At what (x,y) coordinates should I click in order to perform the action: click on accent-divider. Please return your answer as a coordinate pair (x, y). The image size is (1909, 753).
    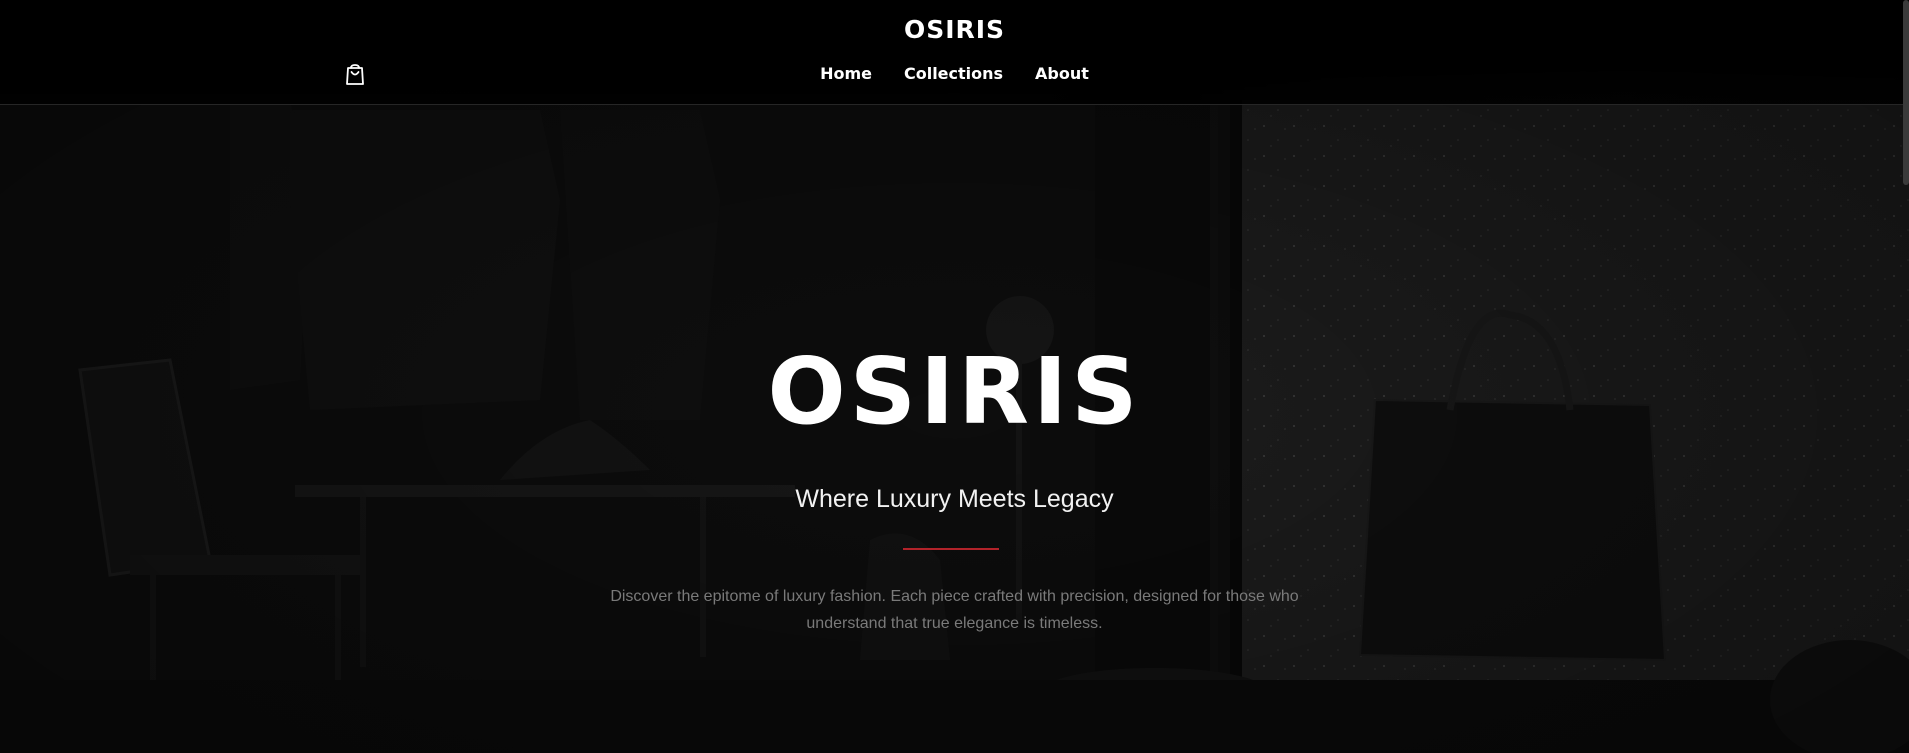
    Looking at the image, I should click on (951, 549).